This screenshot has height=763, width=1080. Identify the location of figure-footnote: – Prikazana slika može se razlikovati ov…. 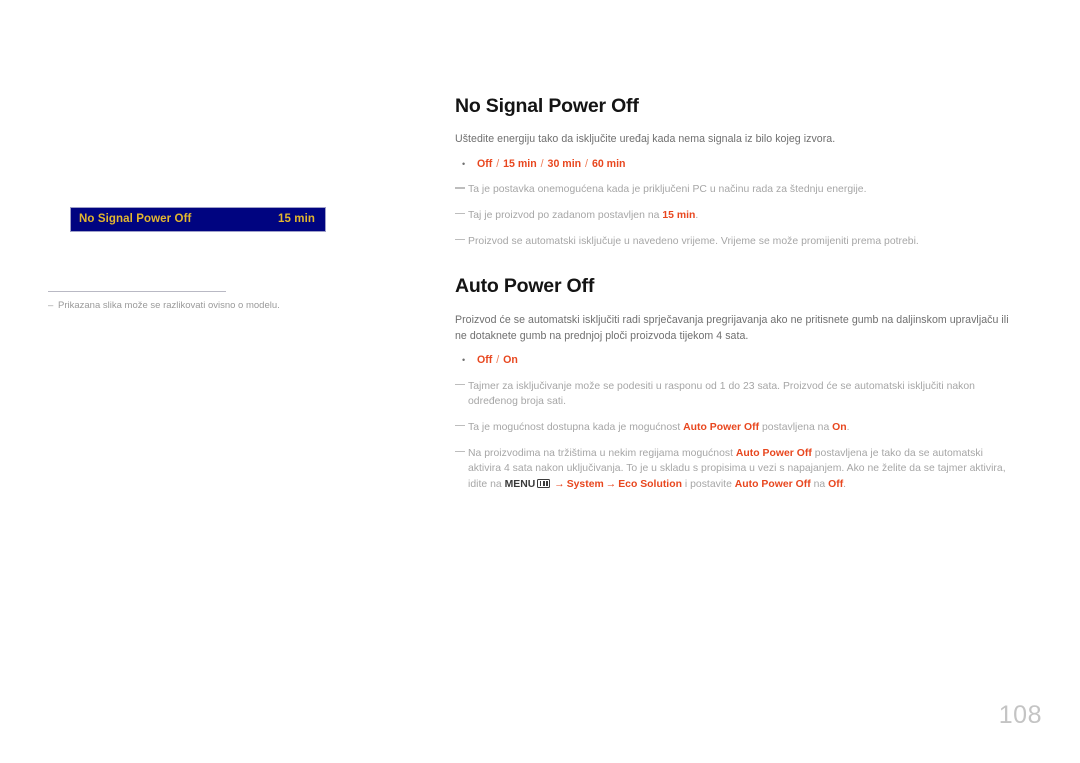
(198, 302).